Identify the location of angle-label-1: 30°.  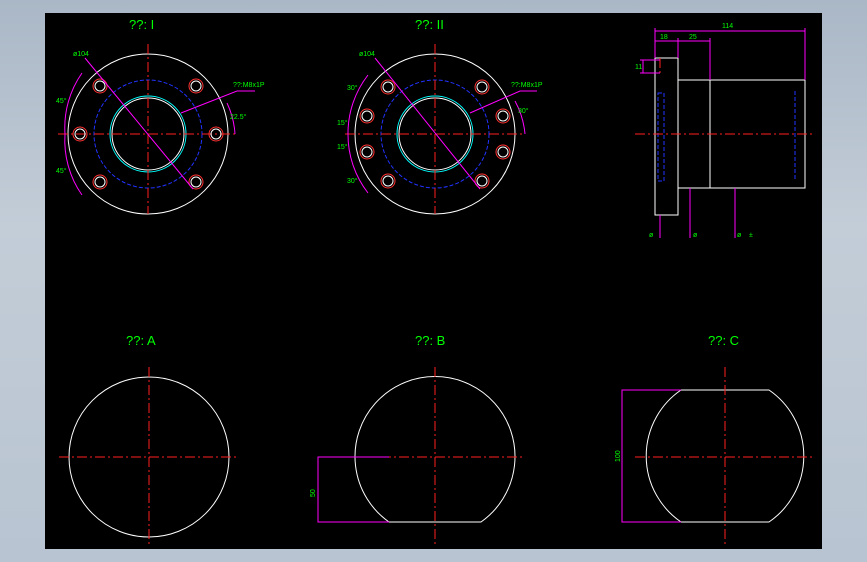
(352, 88).